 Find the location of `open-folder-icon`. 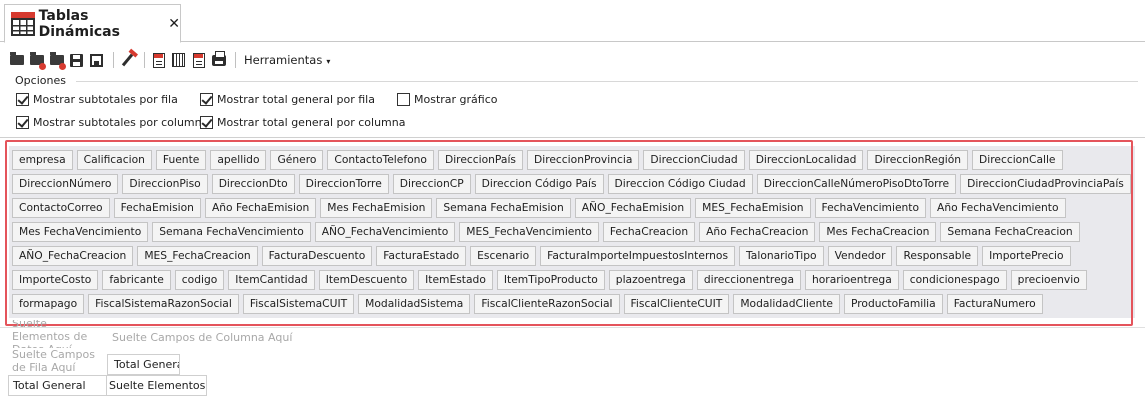

open-folder-icon is located at coordinates (16, 60).